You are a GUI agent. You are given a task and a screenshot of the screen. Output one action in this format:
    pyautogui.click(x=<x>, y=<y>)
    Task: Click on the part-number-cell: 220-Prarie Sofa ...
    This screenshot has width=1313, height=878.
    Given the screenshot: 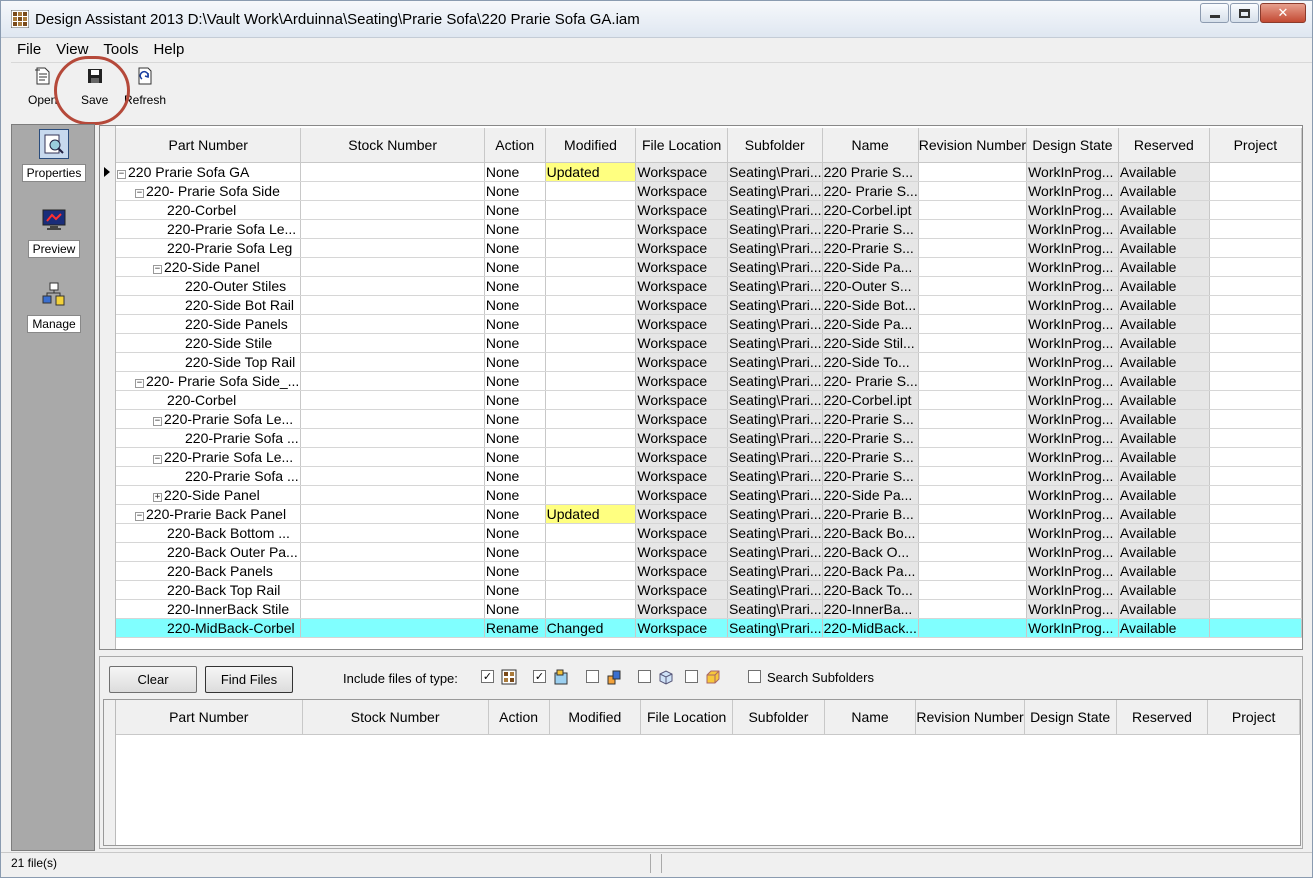 What is the action you would take?
    pyautogui.click(x=209, y=476)
    